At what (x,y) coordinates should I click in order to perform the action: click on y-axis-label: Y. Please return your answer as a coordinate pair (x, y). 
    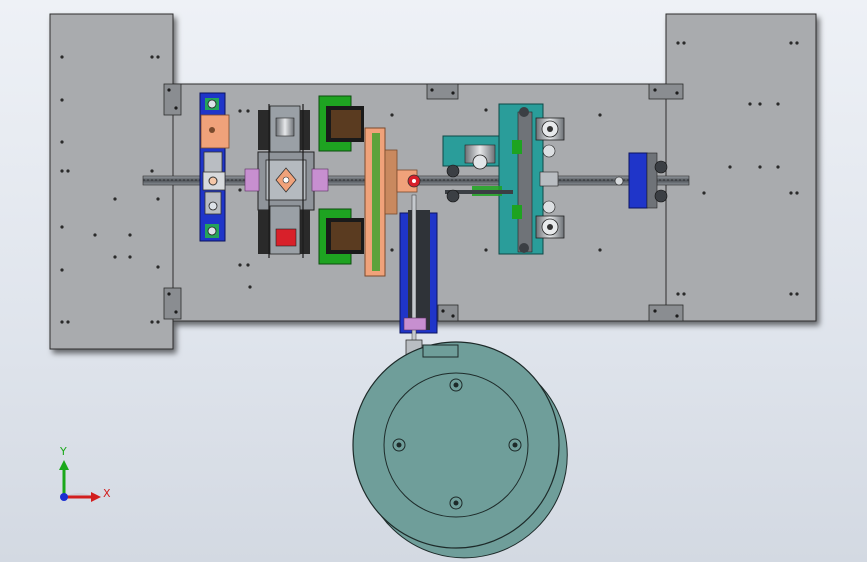
    Looking at the image, I should click on (63, 451).